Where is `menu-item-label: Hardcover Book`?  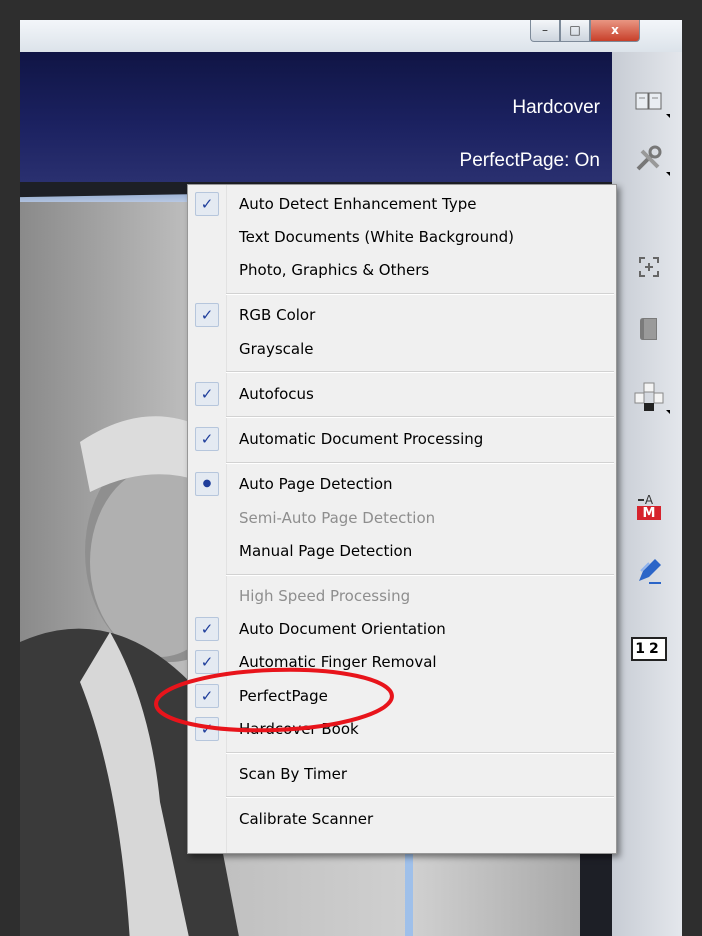
menu-item-label: Hardcover Book is located at coordinates (299, 729).